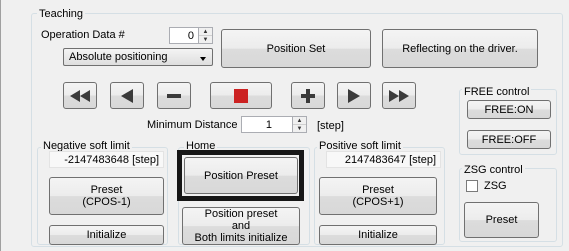 The height and width of the screenshot is (251, 569). I want to click on operation-data-label: Operation Data #, so click(83, 35).